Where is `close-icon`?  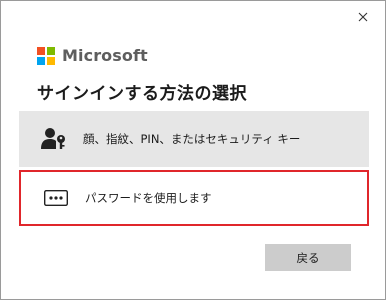
close-icon is located at coordinates (363, 17).